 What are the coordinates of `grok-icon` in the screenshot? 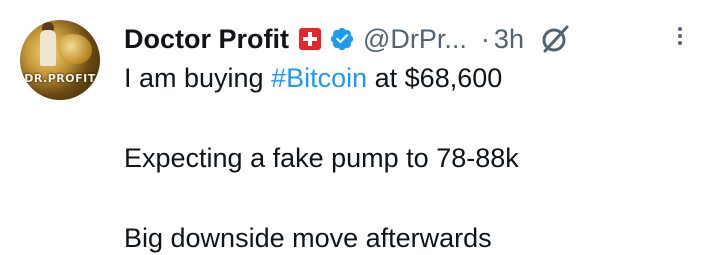 It's located at (555, 39).